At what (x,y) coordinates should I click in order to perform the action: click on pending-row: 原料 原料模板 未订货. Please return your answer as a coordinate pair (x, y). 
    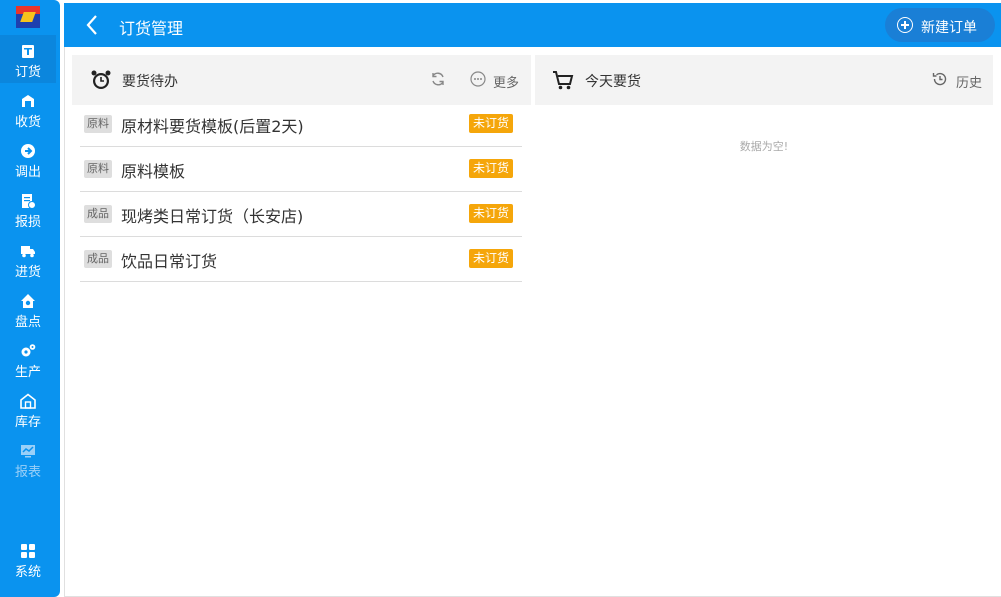
    Looking at the image, I should click on (301, 169).